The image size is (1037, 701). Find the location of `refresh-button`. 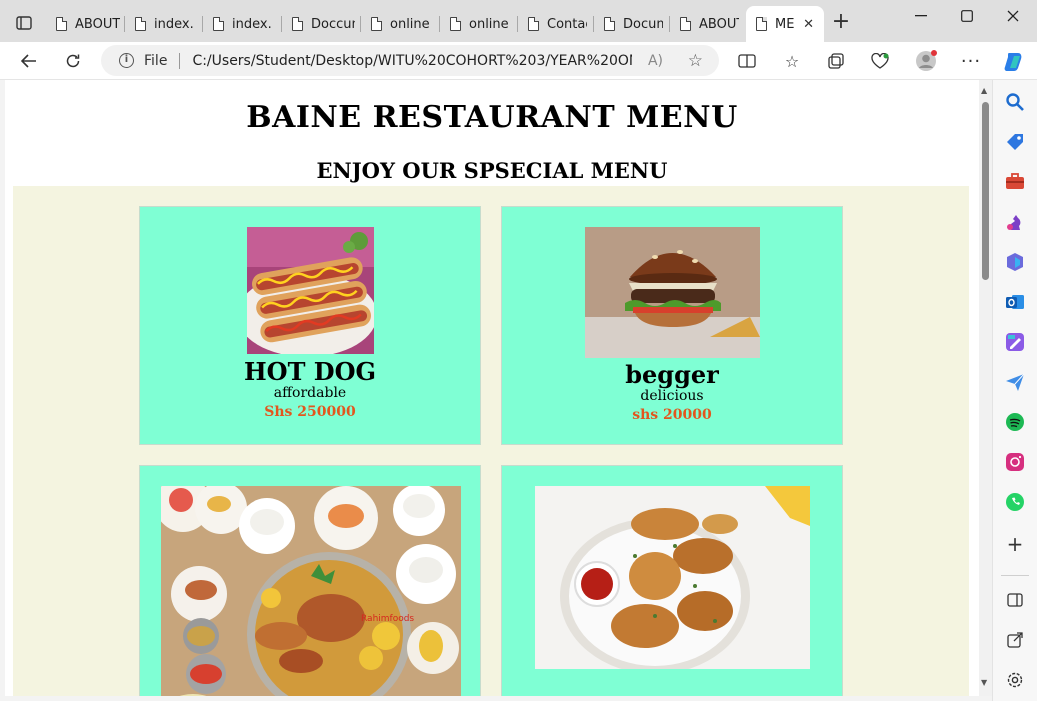

refresh-button is located at coordinates (73, 61).